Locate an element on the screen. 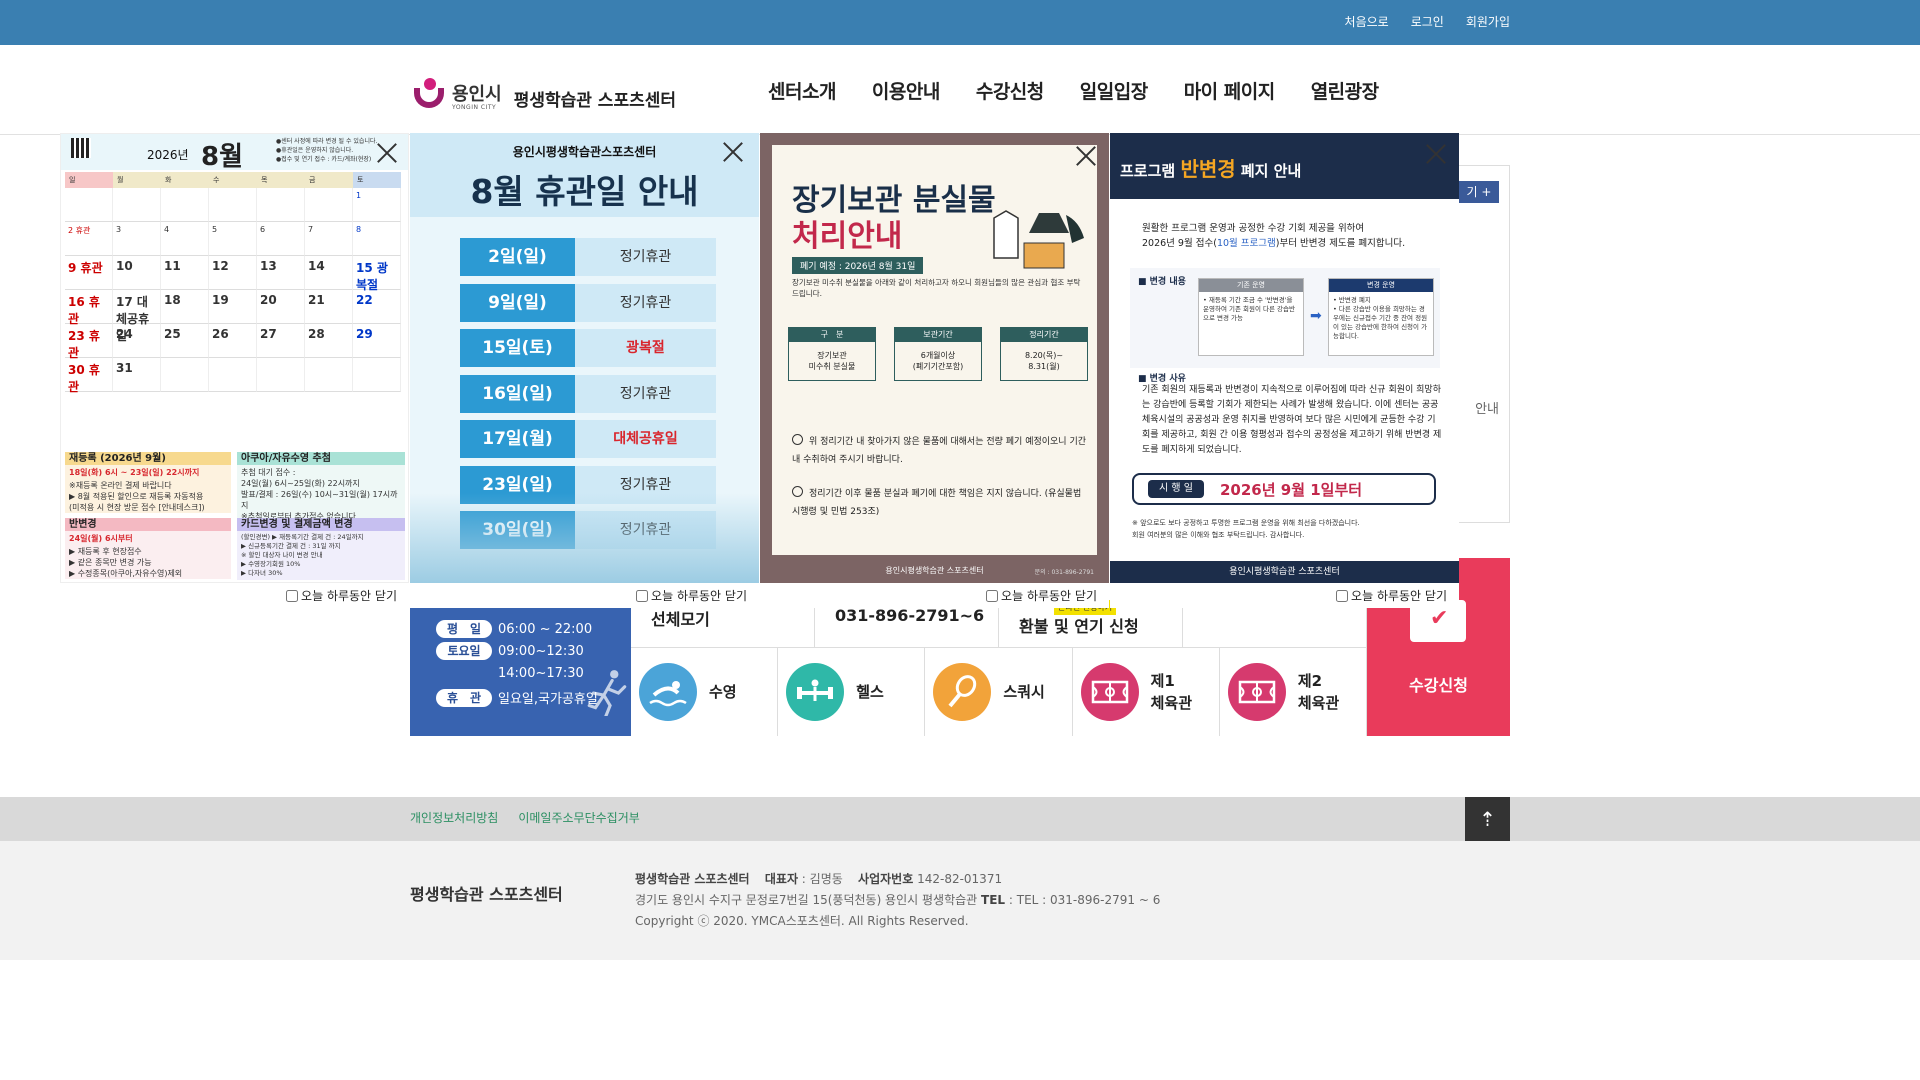 This screenshot has height=1080, width=1920. title-part: 폐지 안내 is located at coordinates (1268, 171).